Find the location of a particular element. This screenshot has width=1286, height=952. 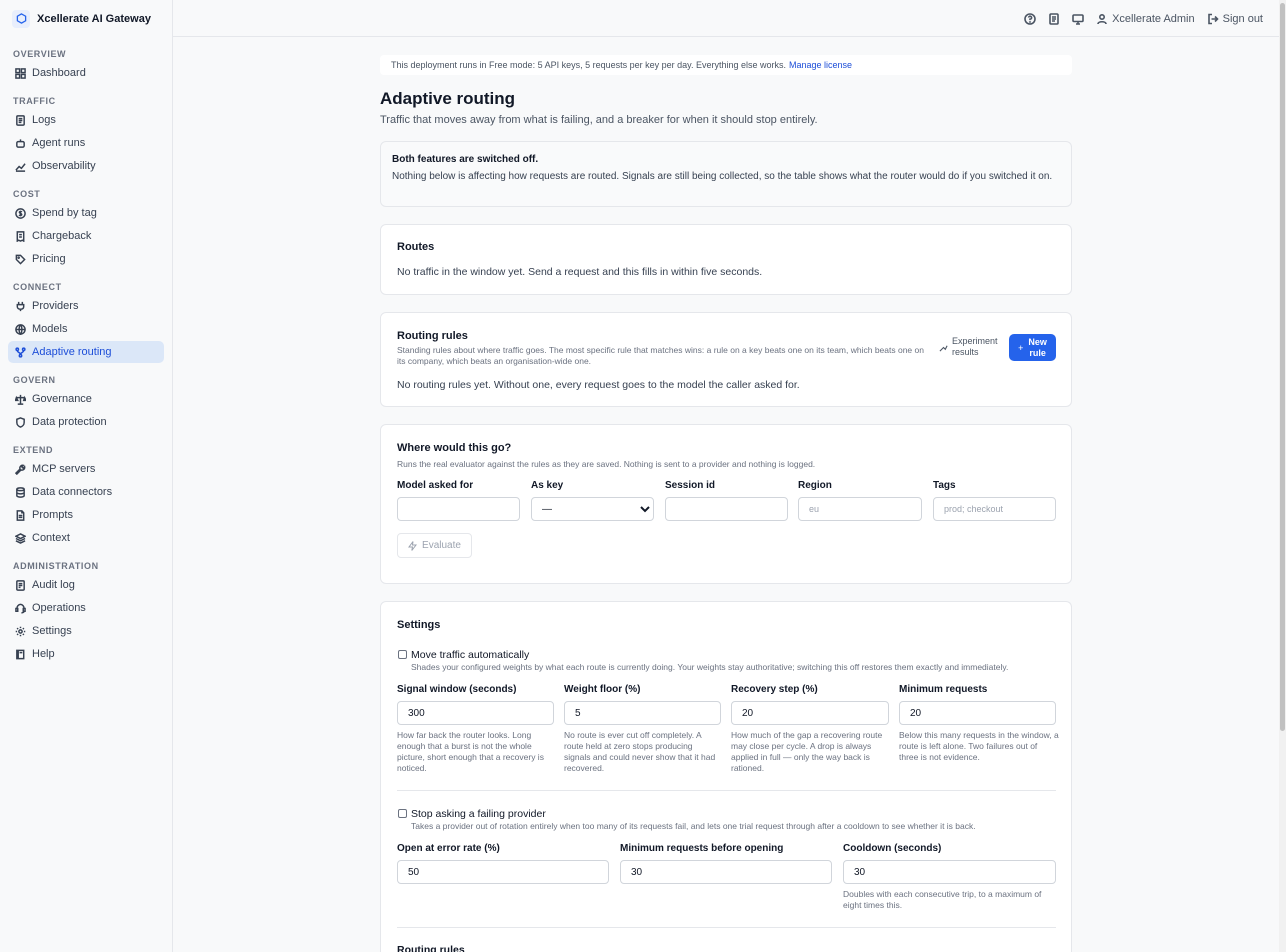

sidebar-item-label: Settings is located at coordinates (52, 631).